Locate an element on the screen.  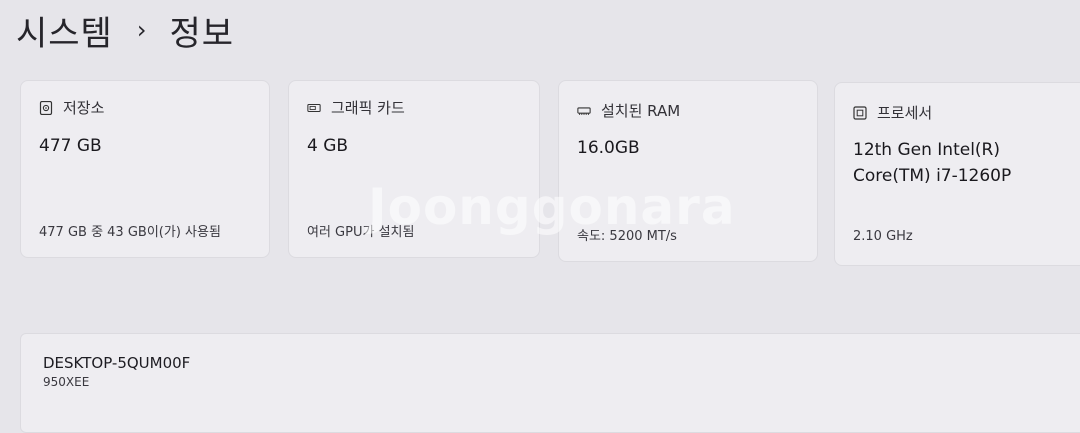
ram-speed: 속도: 5200 MT/s is located at coordinates (627, 236).